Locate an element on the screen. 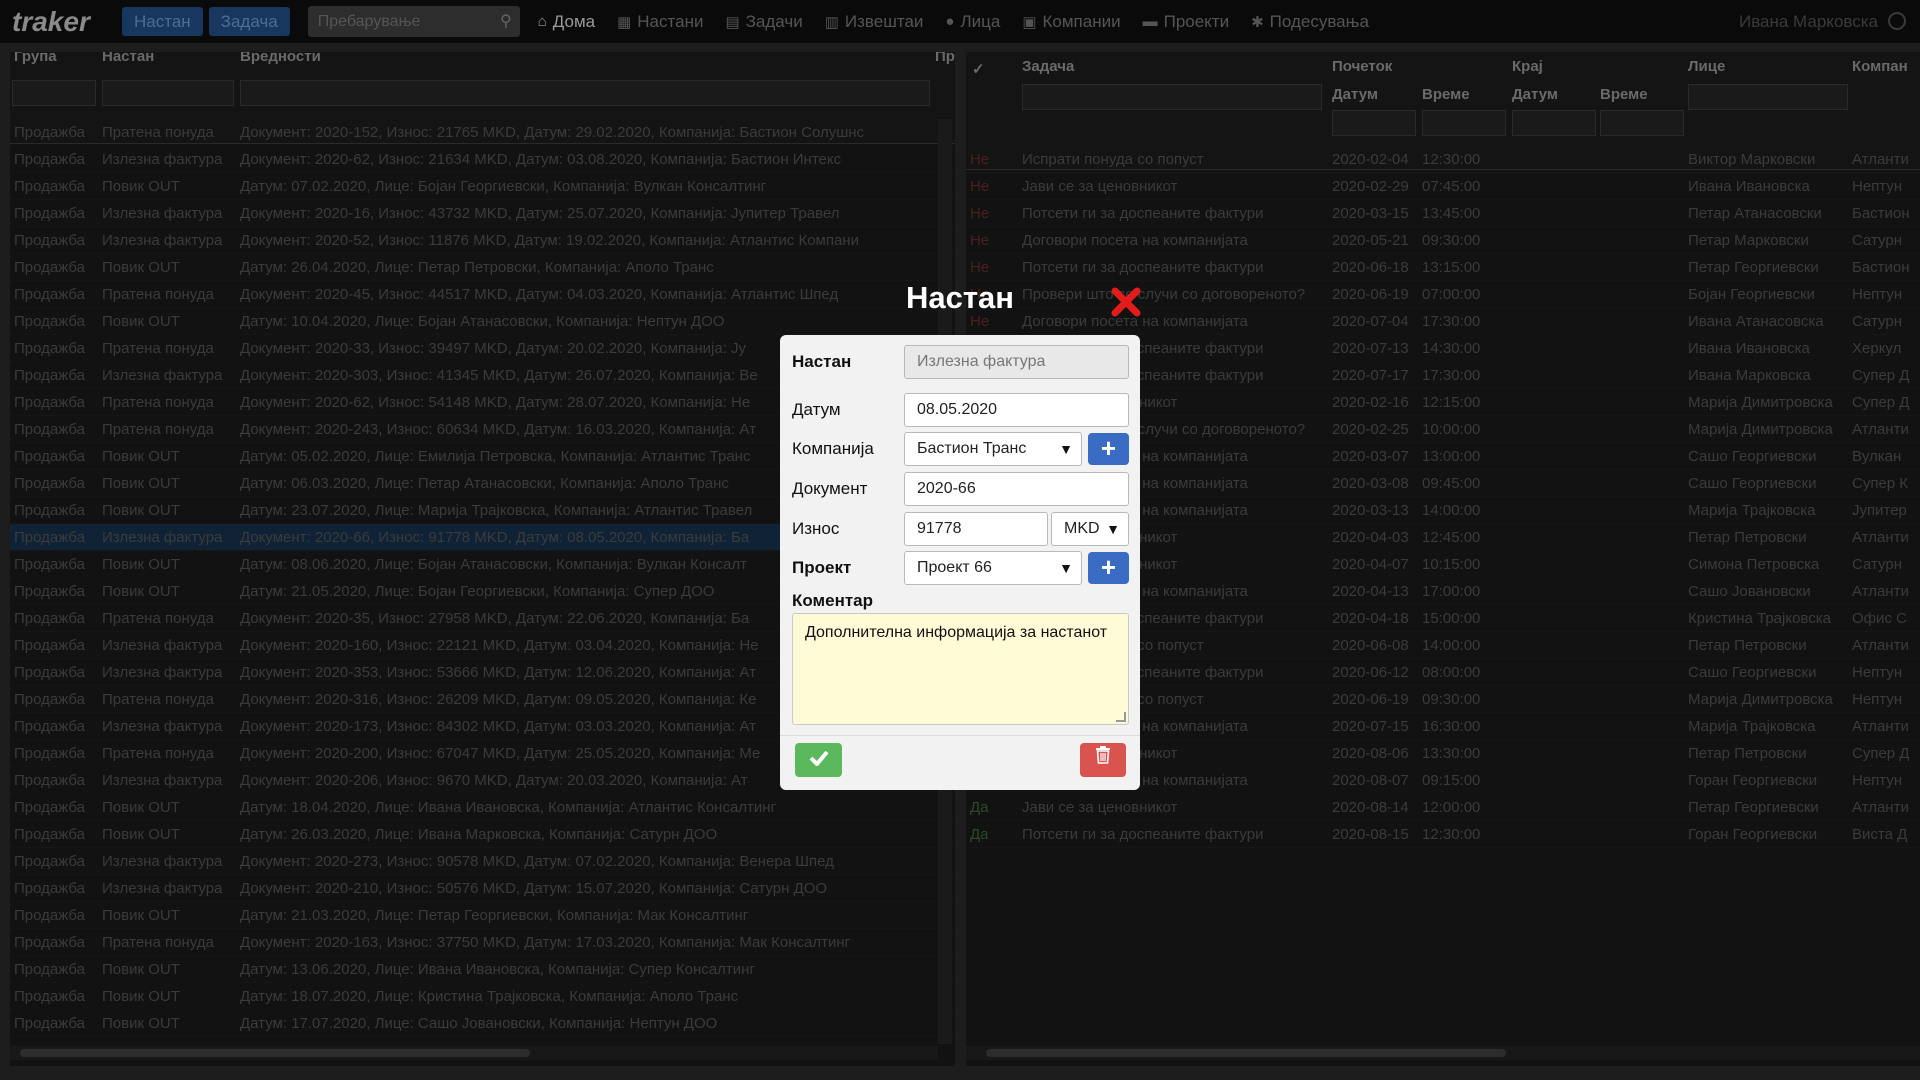 The height and width of the screenshot is (1080, 1920). event-type-label: Настан is located at coordinates (822, 361).